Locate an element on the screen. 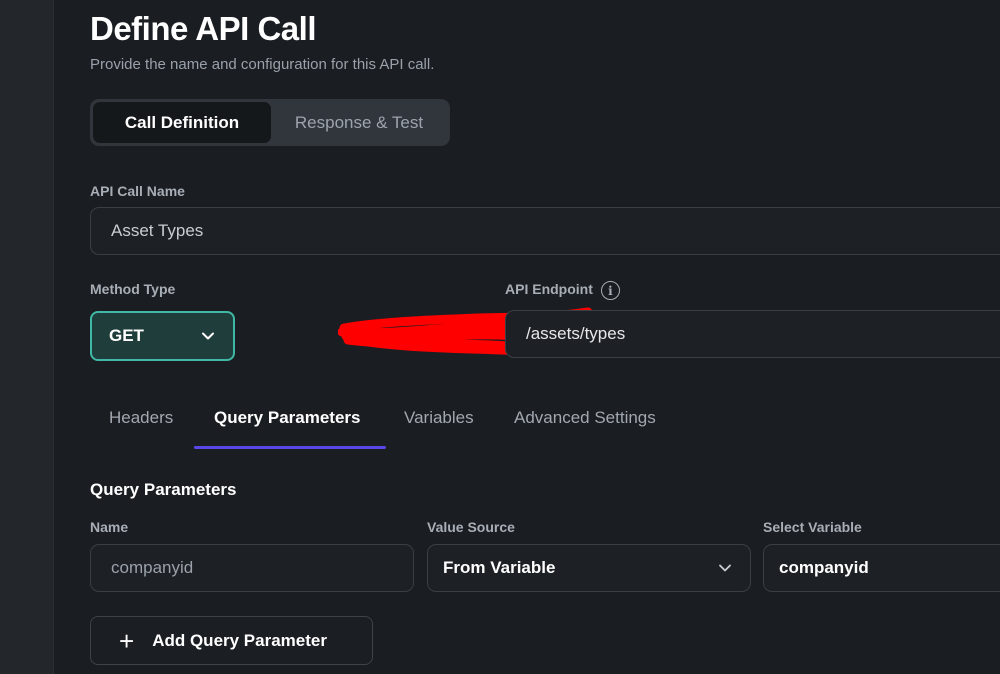 The height and width of the screenshot is (674, 1000). api-endpoint-label-text: API Endpoint is located at coordinates (549, 289).